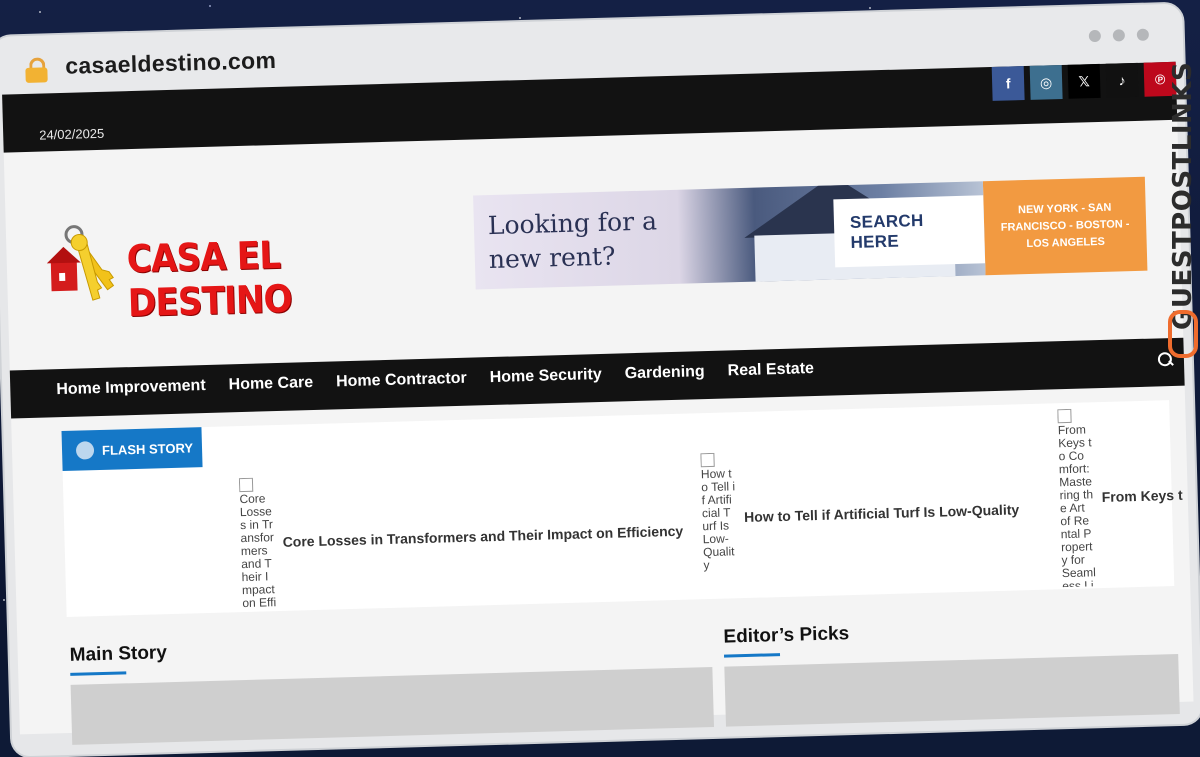  What do you see at coordinates (952, 690) in the screenshot?
I see `editors-picks-image` at bounding box center [952, 690].